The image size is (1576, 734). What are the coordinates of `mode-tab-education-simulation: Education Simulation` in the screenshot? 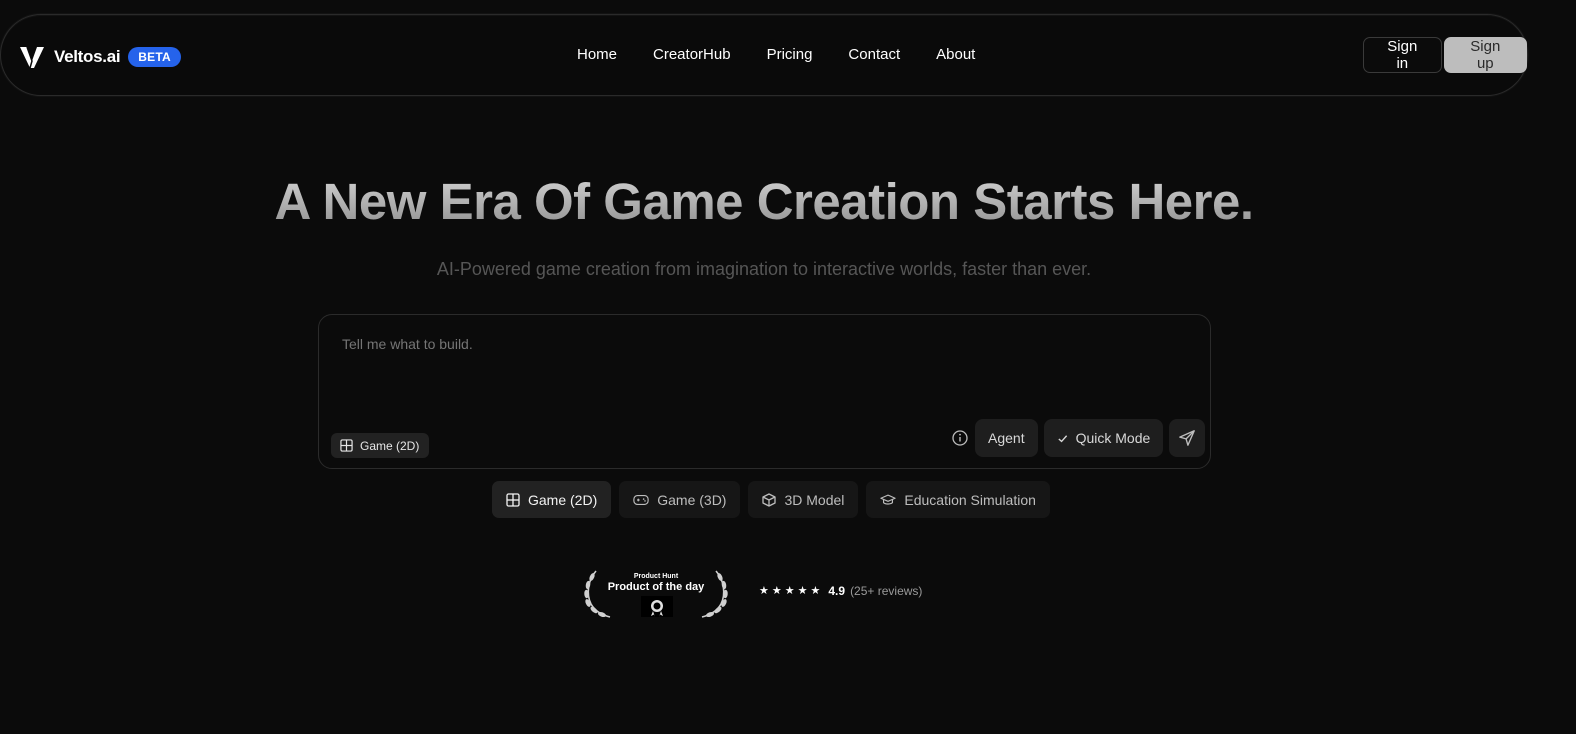 It's located at (958, 499).